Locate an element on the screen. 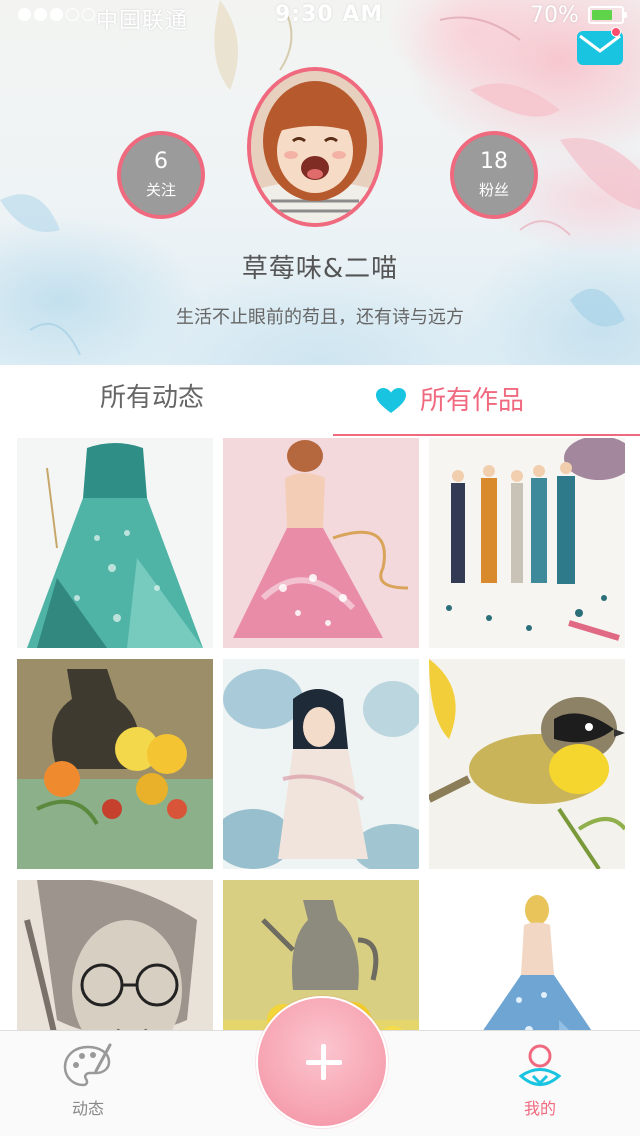  user-avatar is located at coordinates (315, 147).